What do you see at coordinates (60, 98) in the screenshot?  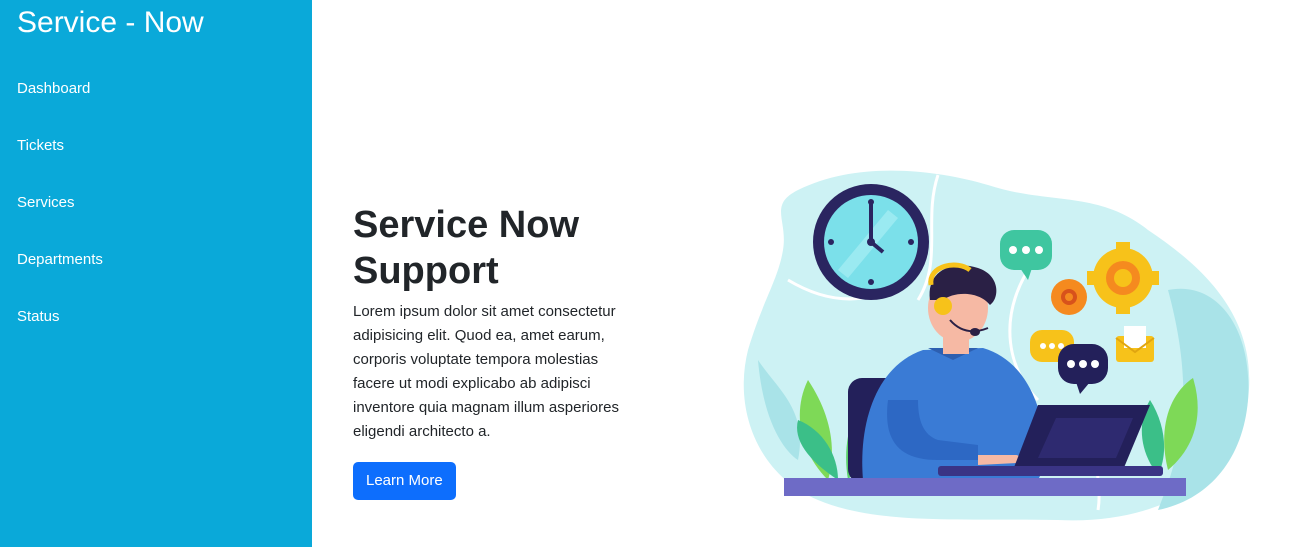 I see `sidebar-item-dashboard: Dashboard` at bounding box center [60, 98].